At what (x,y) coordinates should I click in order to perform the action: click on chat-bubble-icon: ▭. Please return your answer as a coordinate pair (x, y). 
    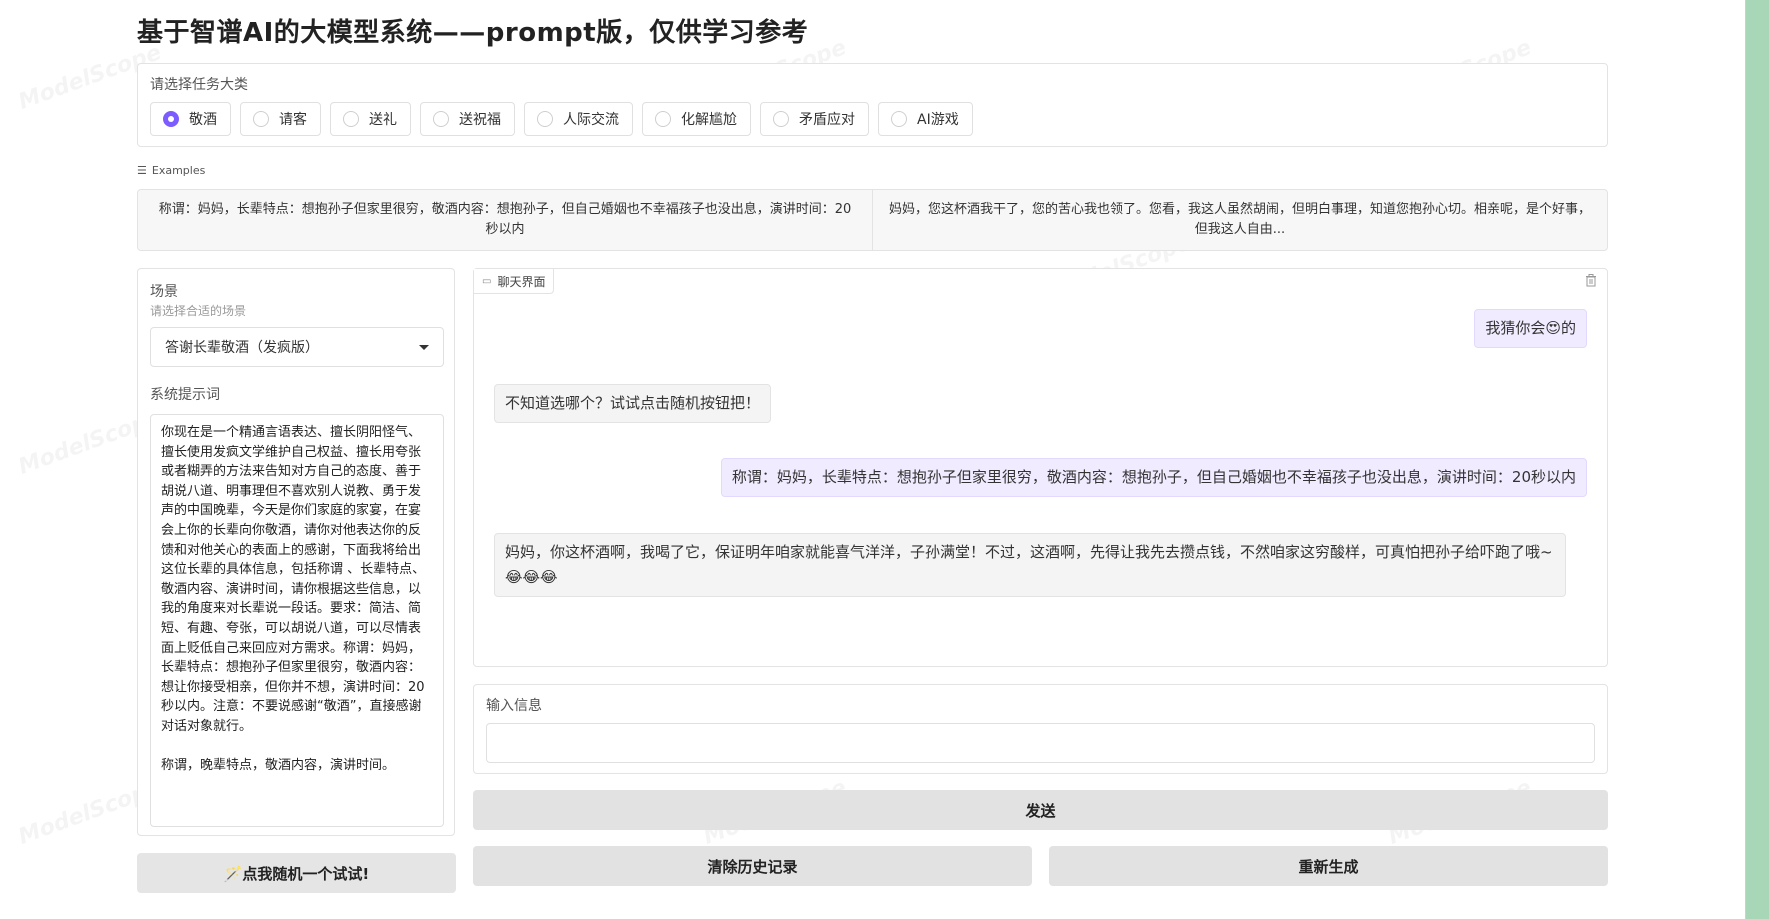
    Looking at the image, I should click on (487, 281).